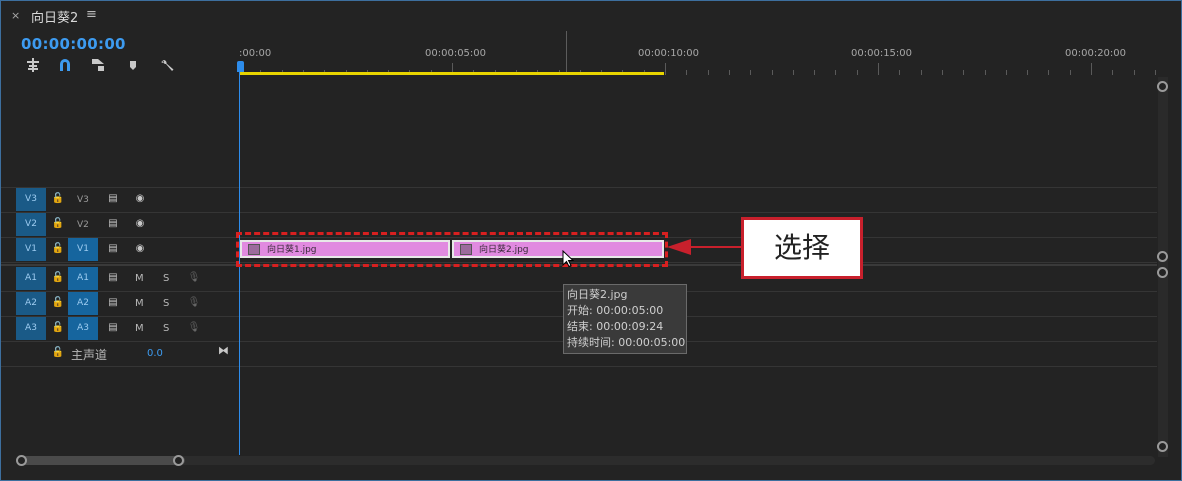 The image size is (1182, 481). What do you see at coordinates (451, 73) in the screenshot?
I see `work-area-bar` at bounding box center [451, 73].